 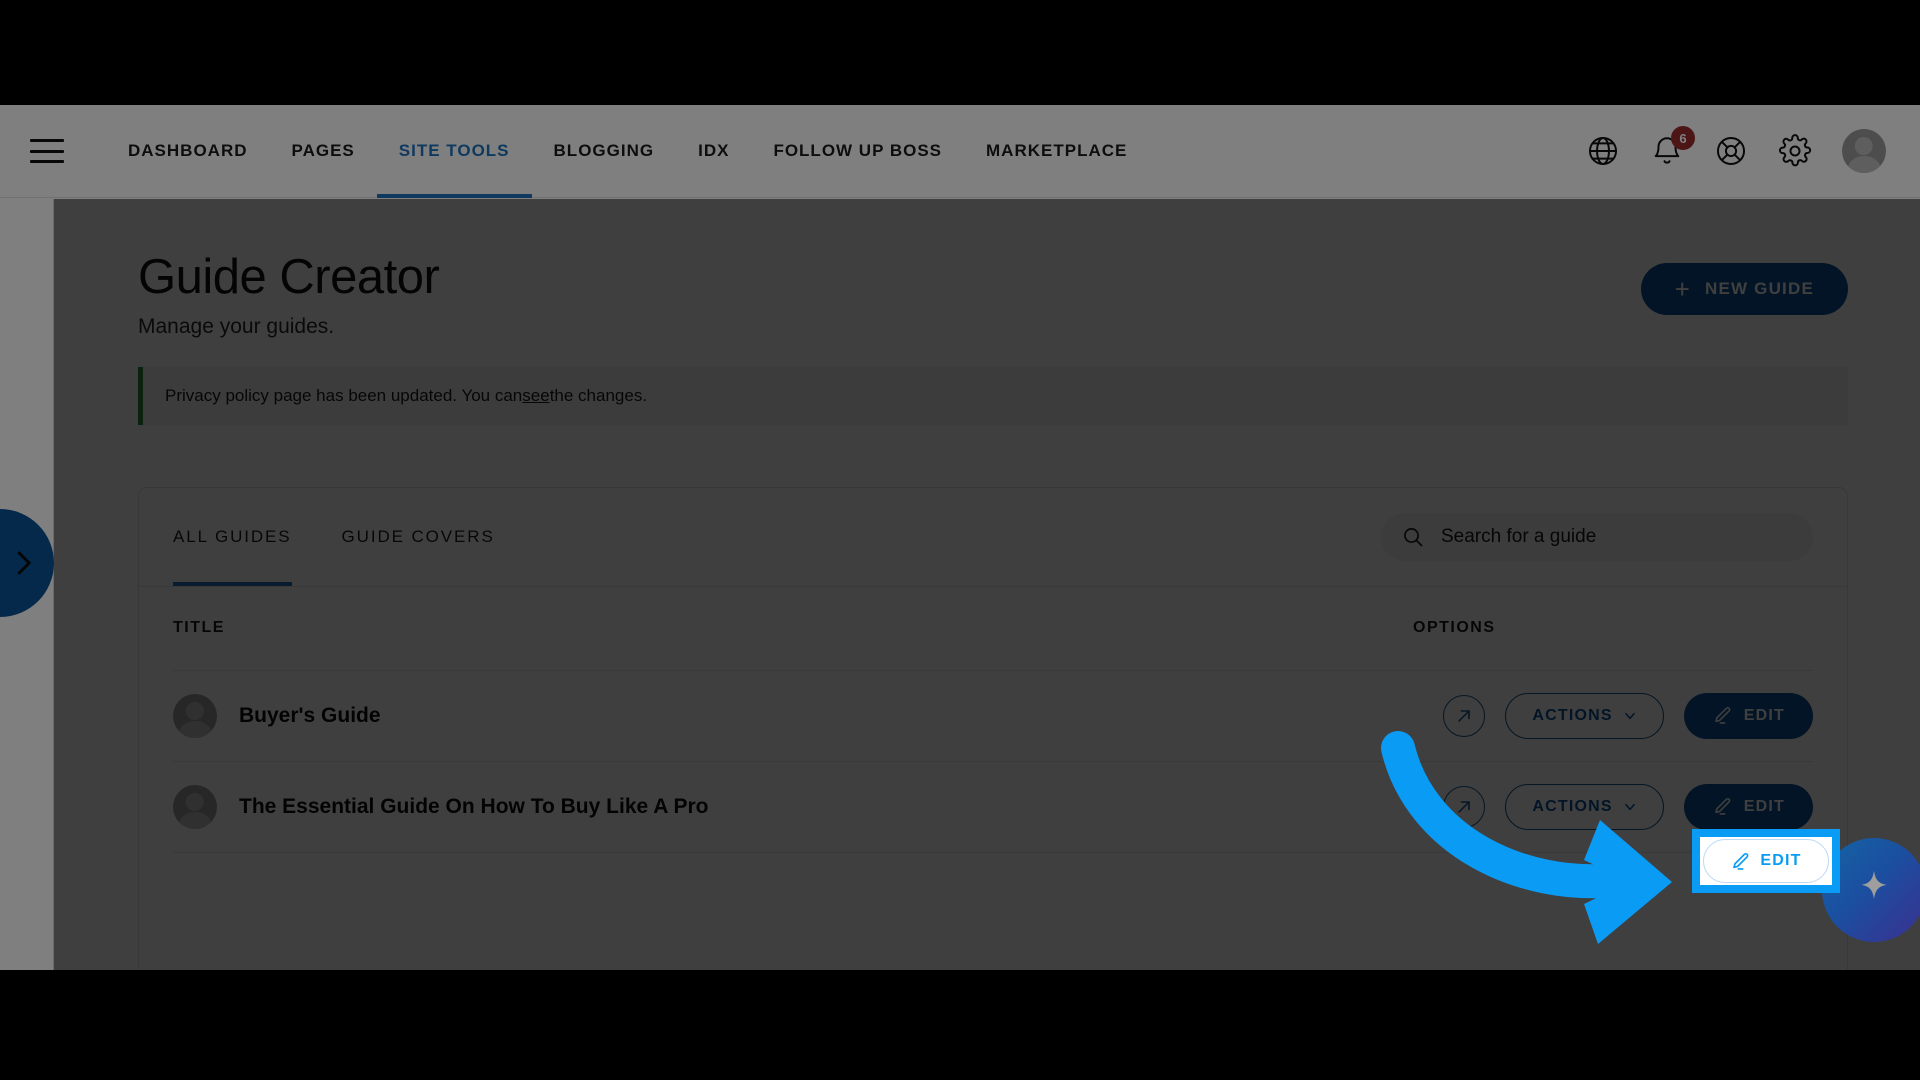 I want to click on top-nav-actions: 6, so click(x=1736, y=149).